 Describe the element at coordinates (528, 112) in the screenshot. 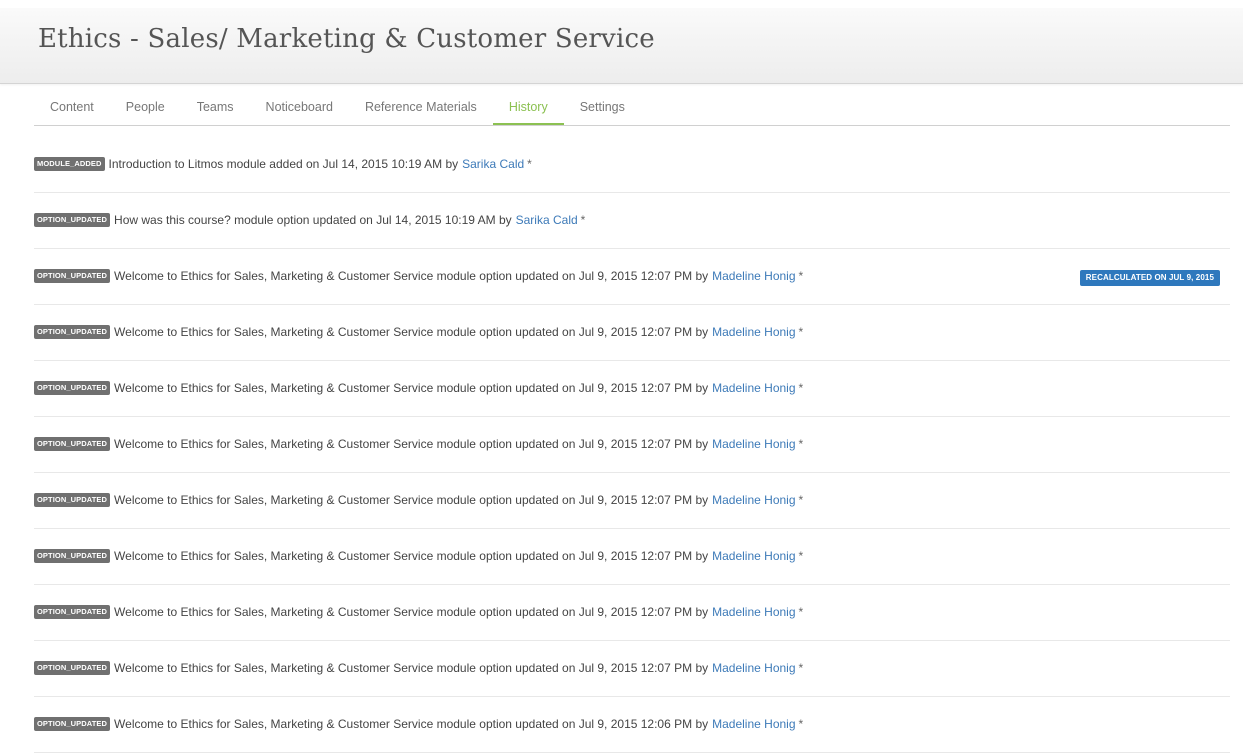

I see `tab-history: History` at that location.